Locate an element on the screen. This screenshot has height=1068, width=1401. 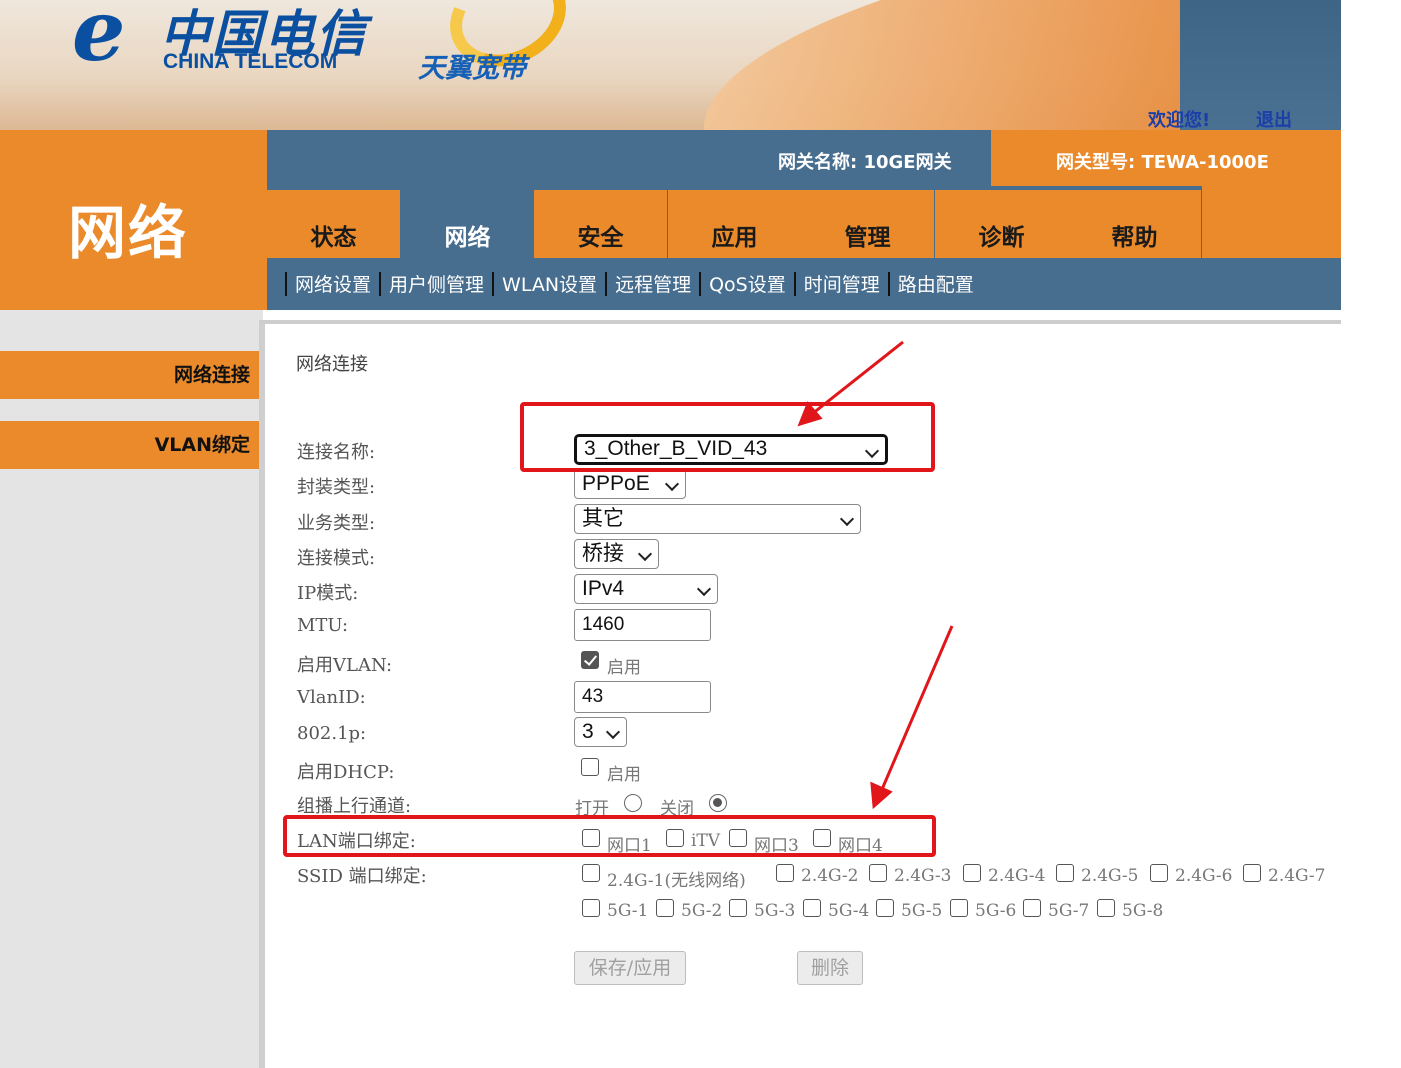
subnav-user-side: 用户侧管理 is located at coordinates (436, 283).